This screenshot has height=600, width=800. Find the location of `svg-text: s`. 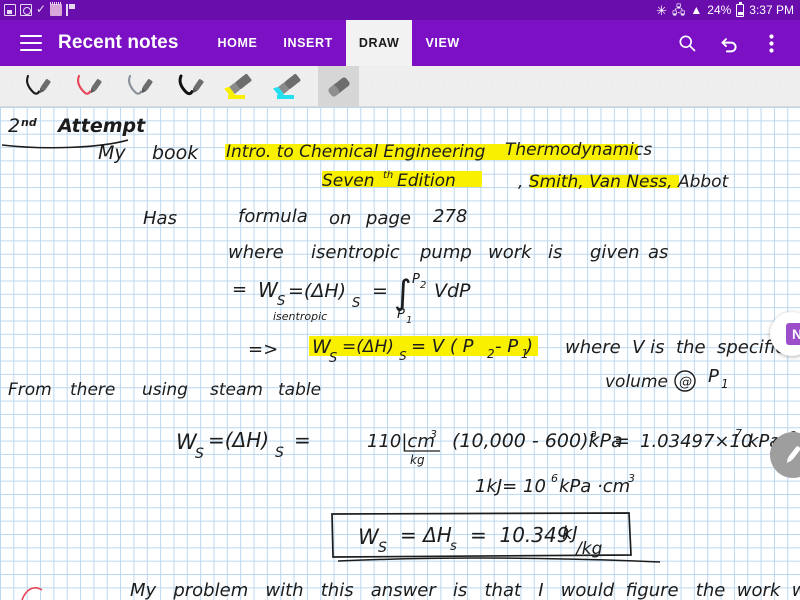

svg-text: s is located at coordinates (453, 546).